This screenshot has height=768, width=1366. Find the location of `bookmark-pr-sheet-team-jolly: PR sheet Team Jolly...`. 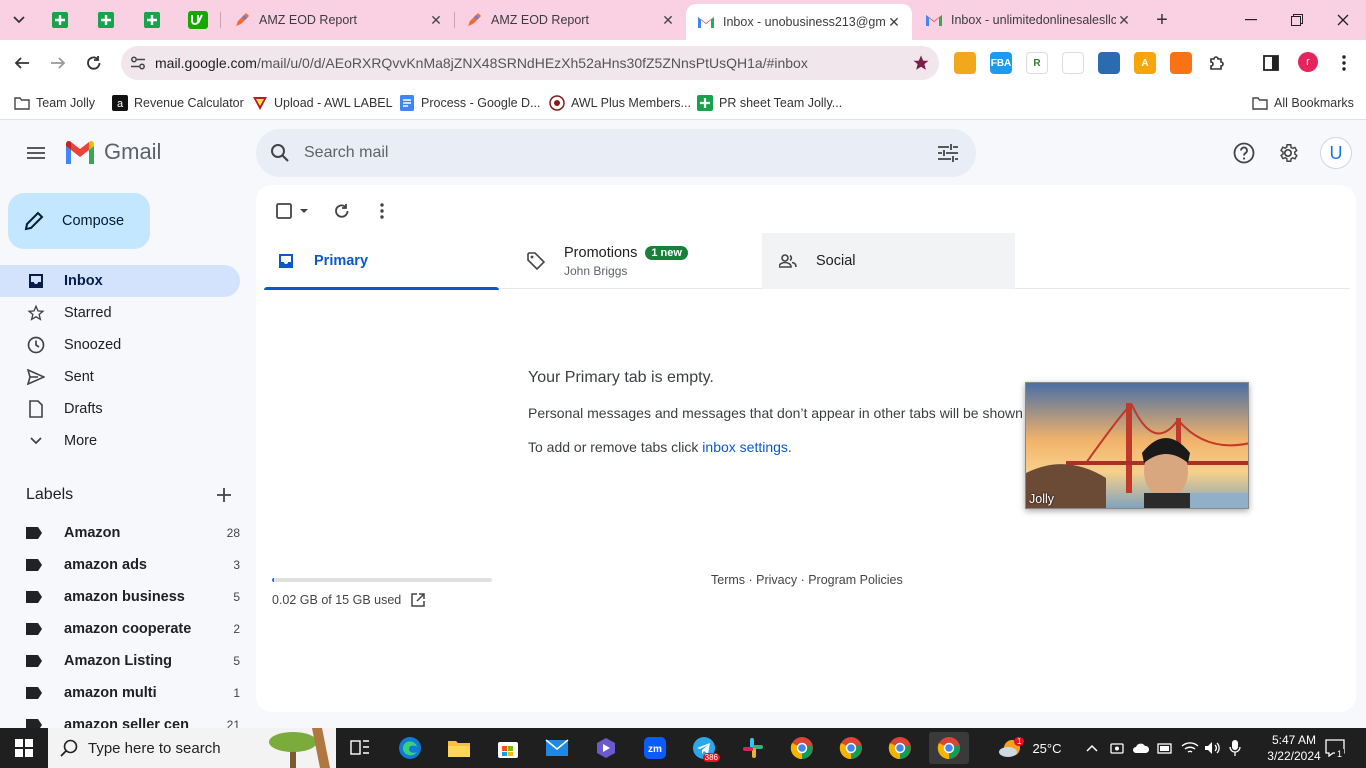

bookmark-pr-sheet-team-jolly: PR sheet Team Jolly... is located at coordinates (769, 103).